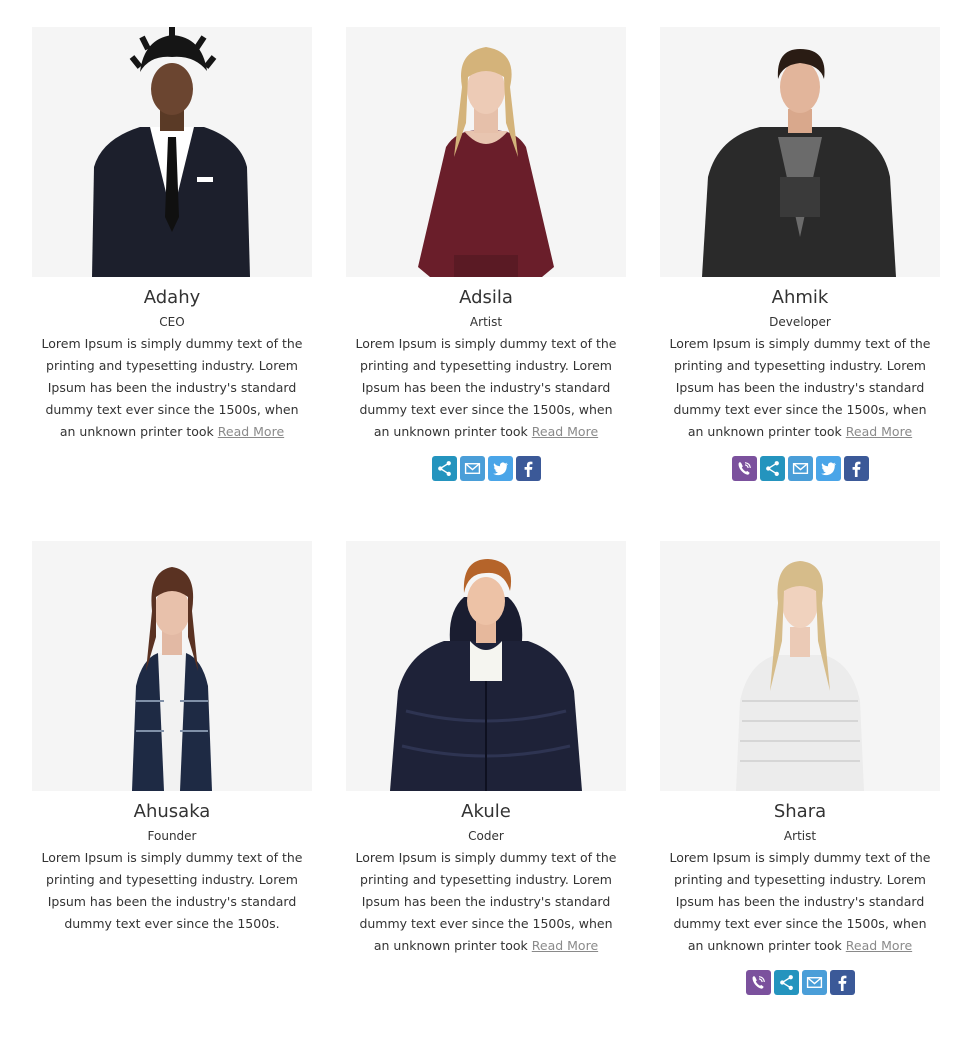 The height and width of the screenshot is (1040, 969). Describe the element at coordinates (172, 297) in the screenshot. I see `member-name: Adahy` at that location.